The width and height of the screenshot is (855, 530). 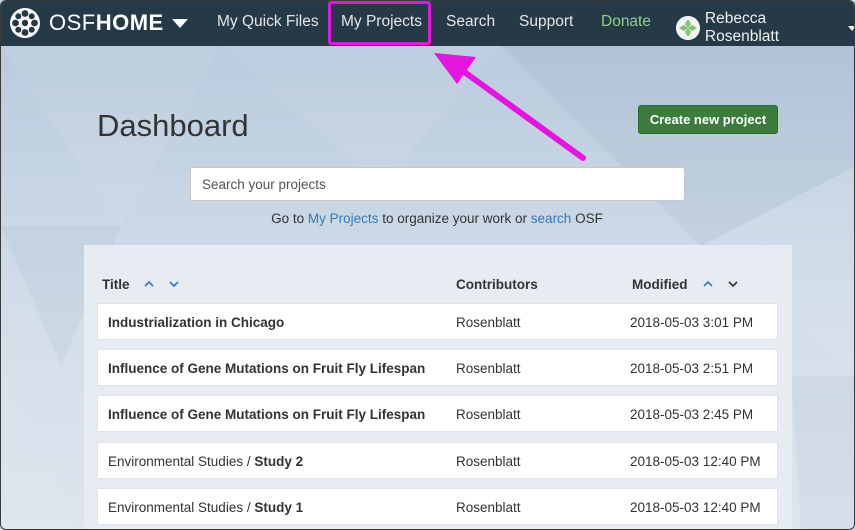 I want to click on project-title: Environmental Studies / Study 2, so click(x=206, y=461).